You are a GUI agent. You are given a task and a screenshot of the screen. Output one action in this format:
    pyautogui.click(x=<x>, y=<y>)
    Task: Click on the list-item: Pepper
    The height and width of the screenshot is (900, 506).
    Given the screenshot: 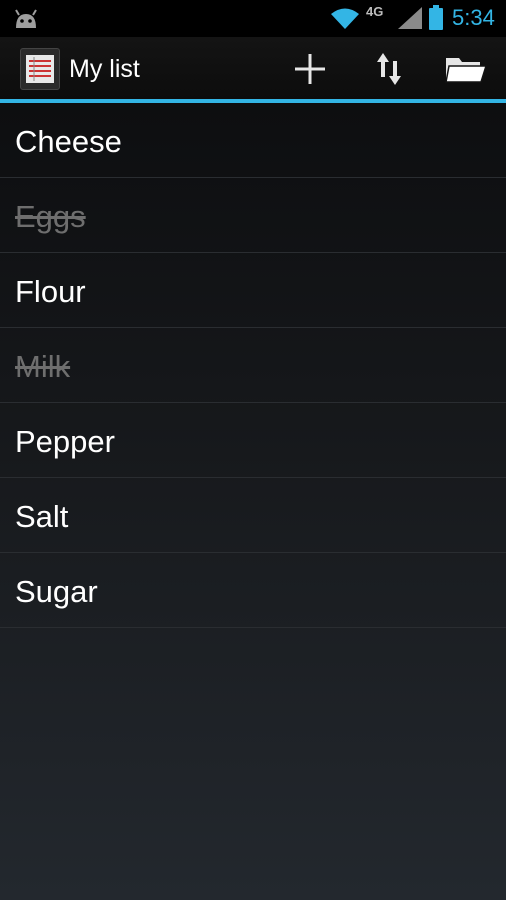 What is the action you would take?
    pyautogui.click(x=253, y=440)
    